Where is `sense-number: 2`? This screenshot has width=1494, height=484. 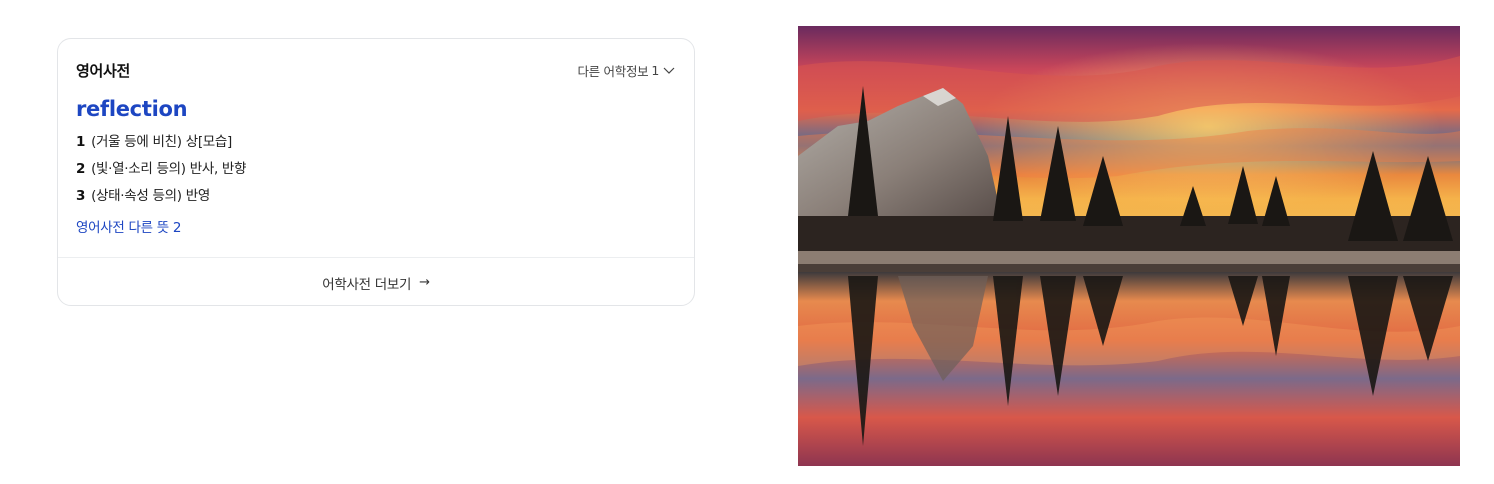
sense-number: 2 is located at coordinates (81, 169).